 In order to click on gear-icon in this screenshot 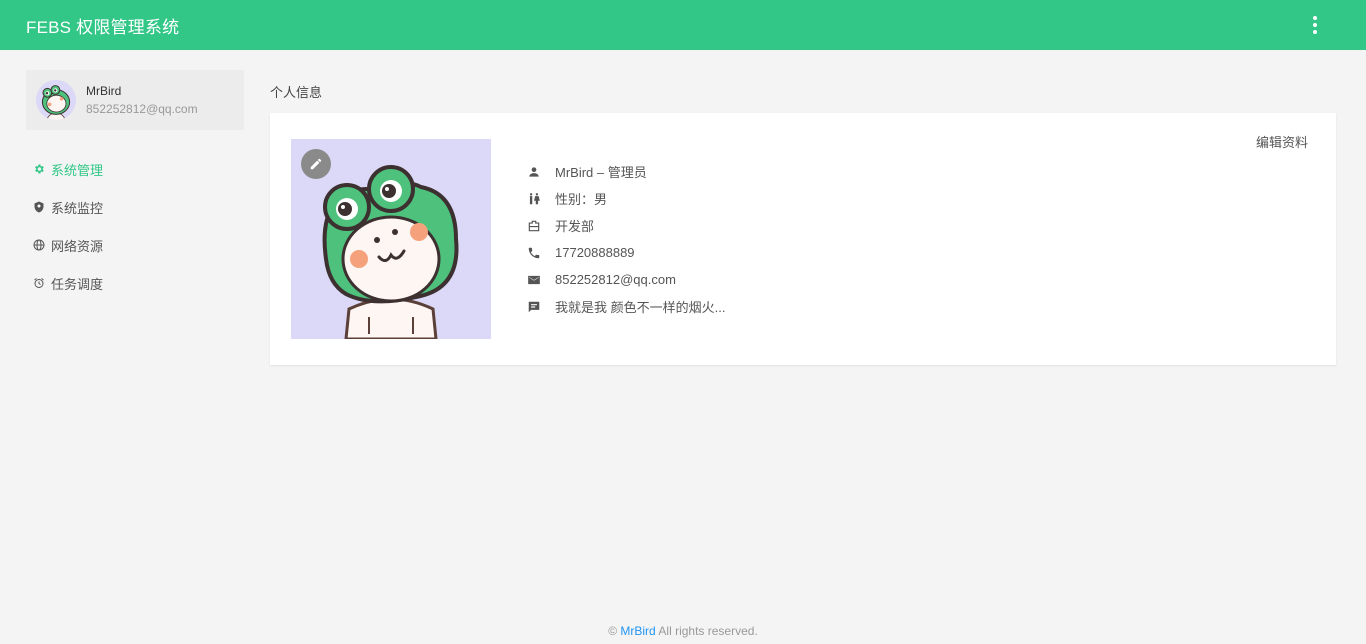, I will do `click(39, 169)`.